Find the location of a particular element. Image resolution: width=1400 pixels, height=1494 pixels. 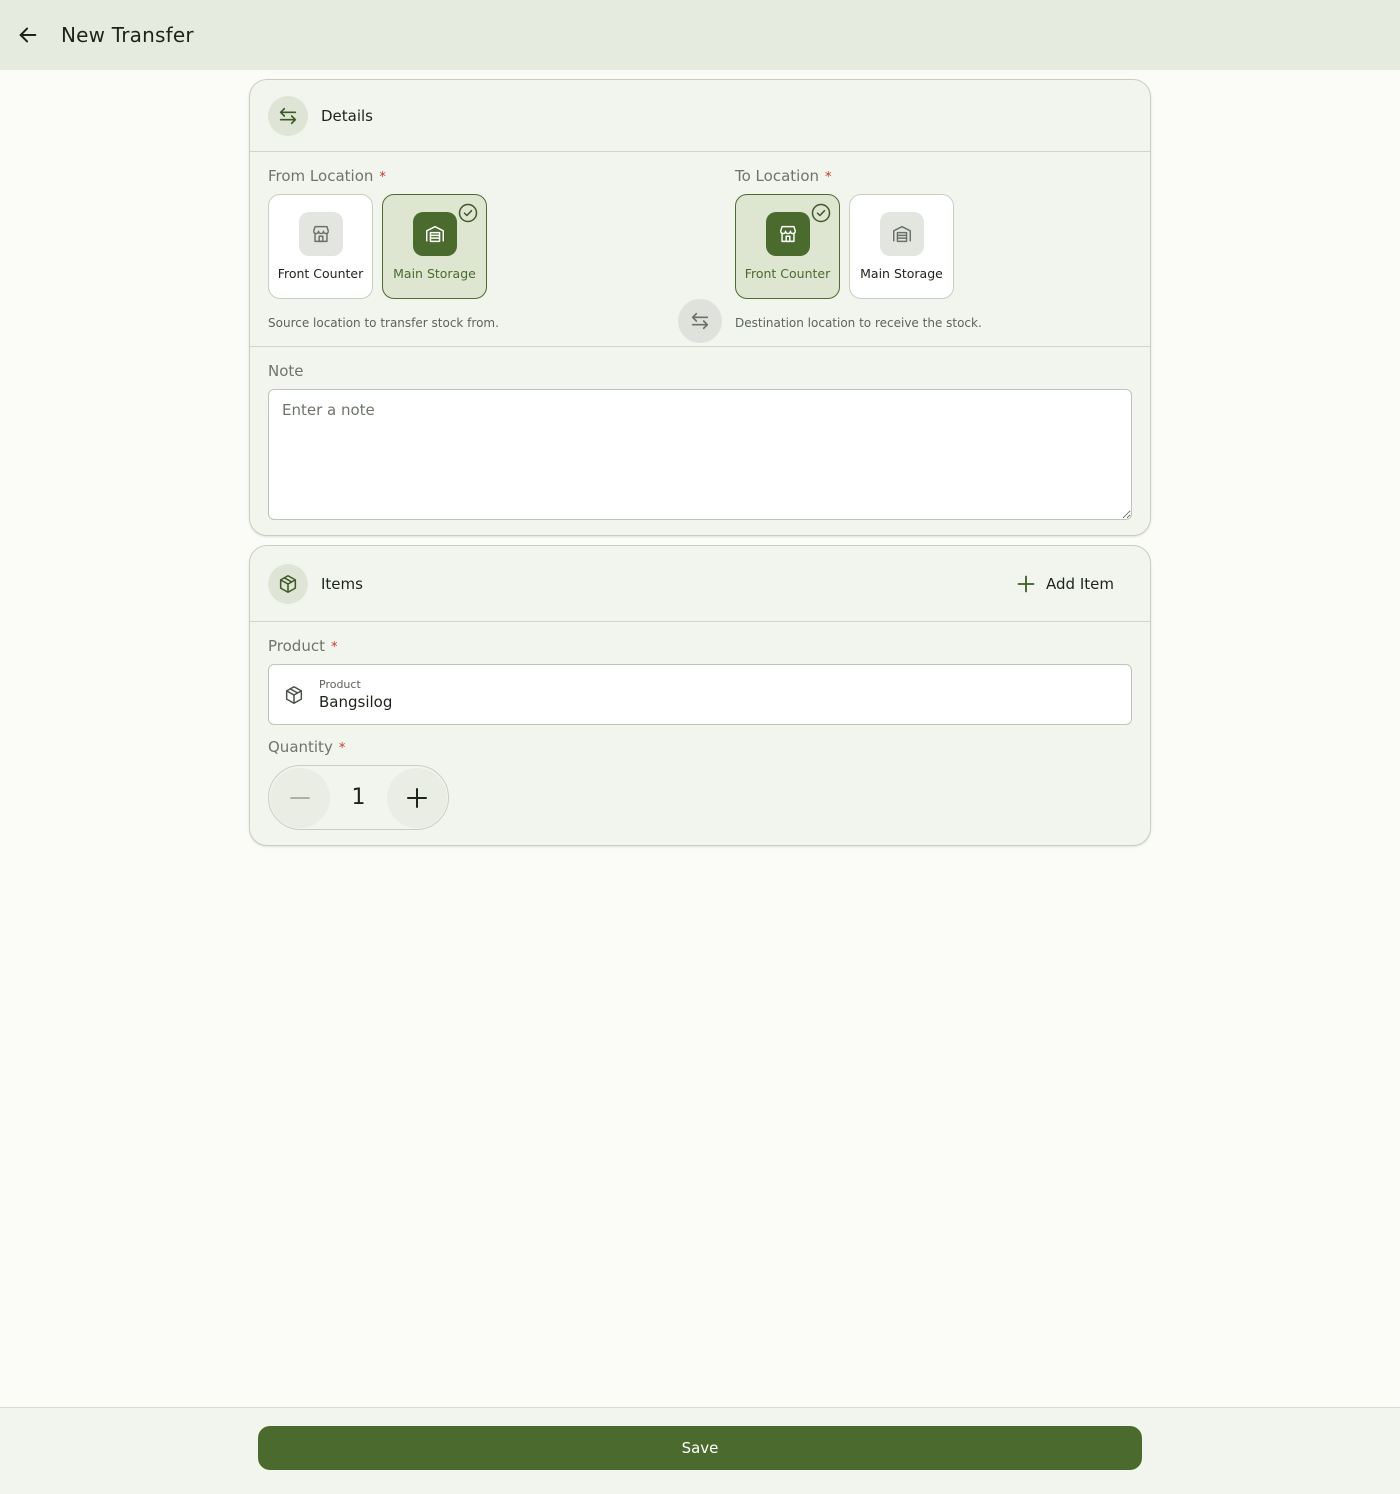

quantity-label: Quantity * is located at coordinates (700, 747).